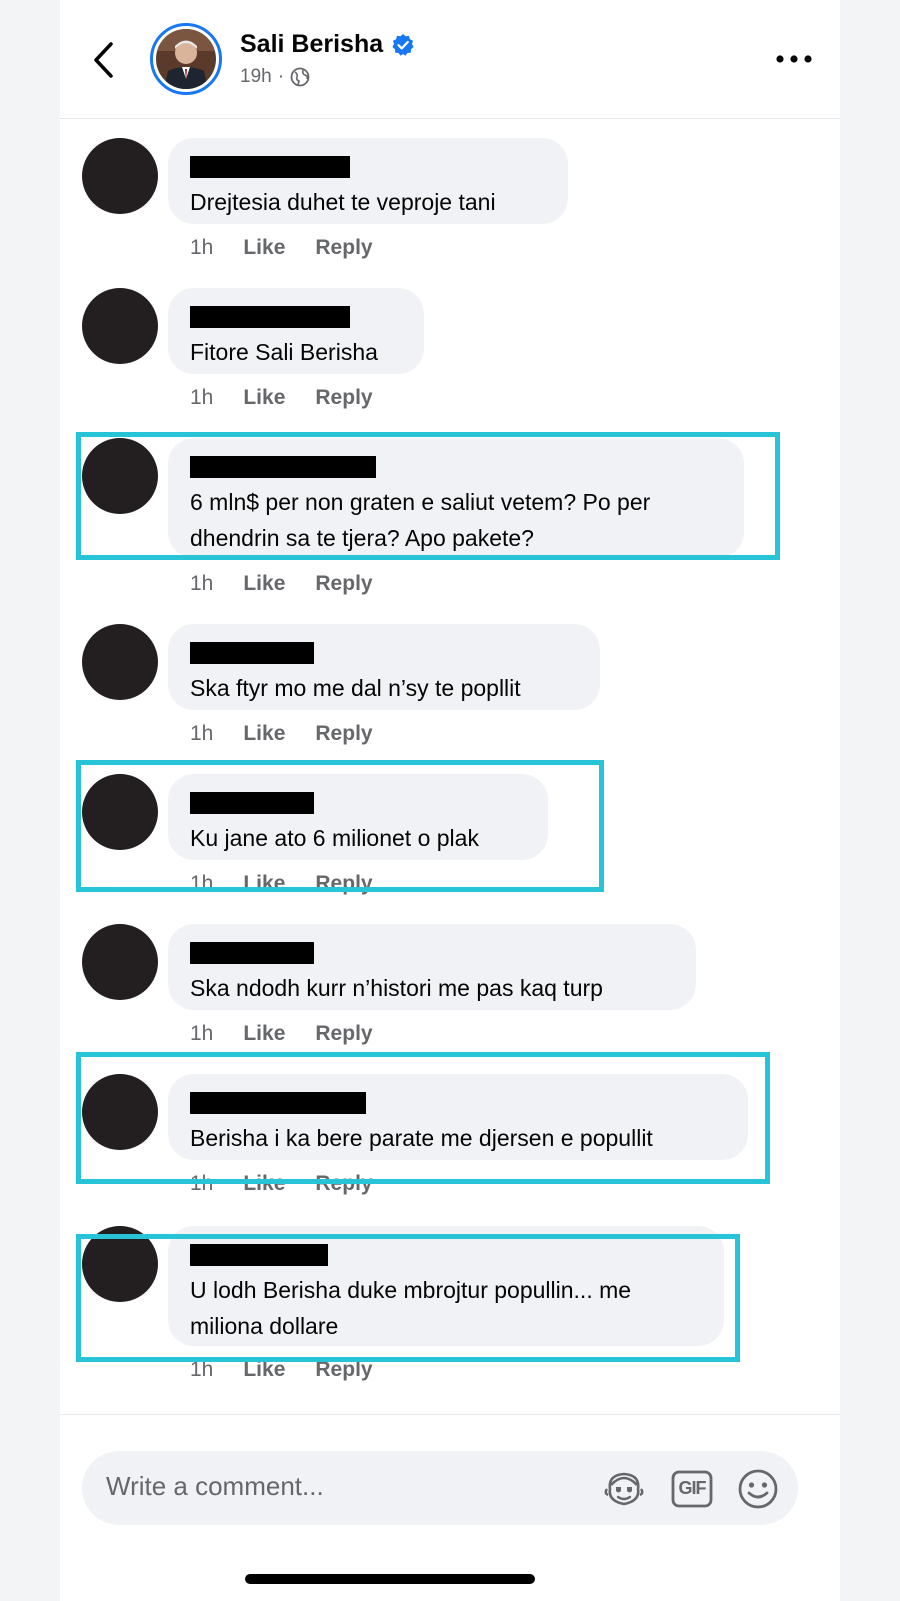 Image resolution: width=900 pixels, height=1601 pixels. I want to click on profile-photo, so click(186, 59).